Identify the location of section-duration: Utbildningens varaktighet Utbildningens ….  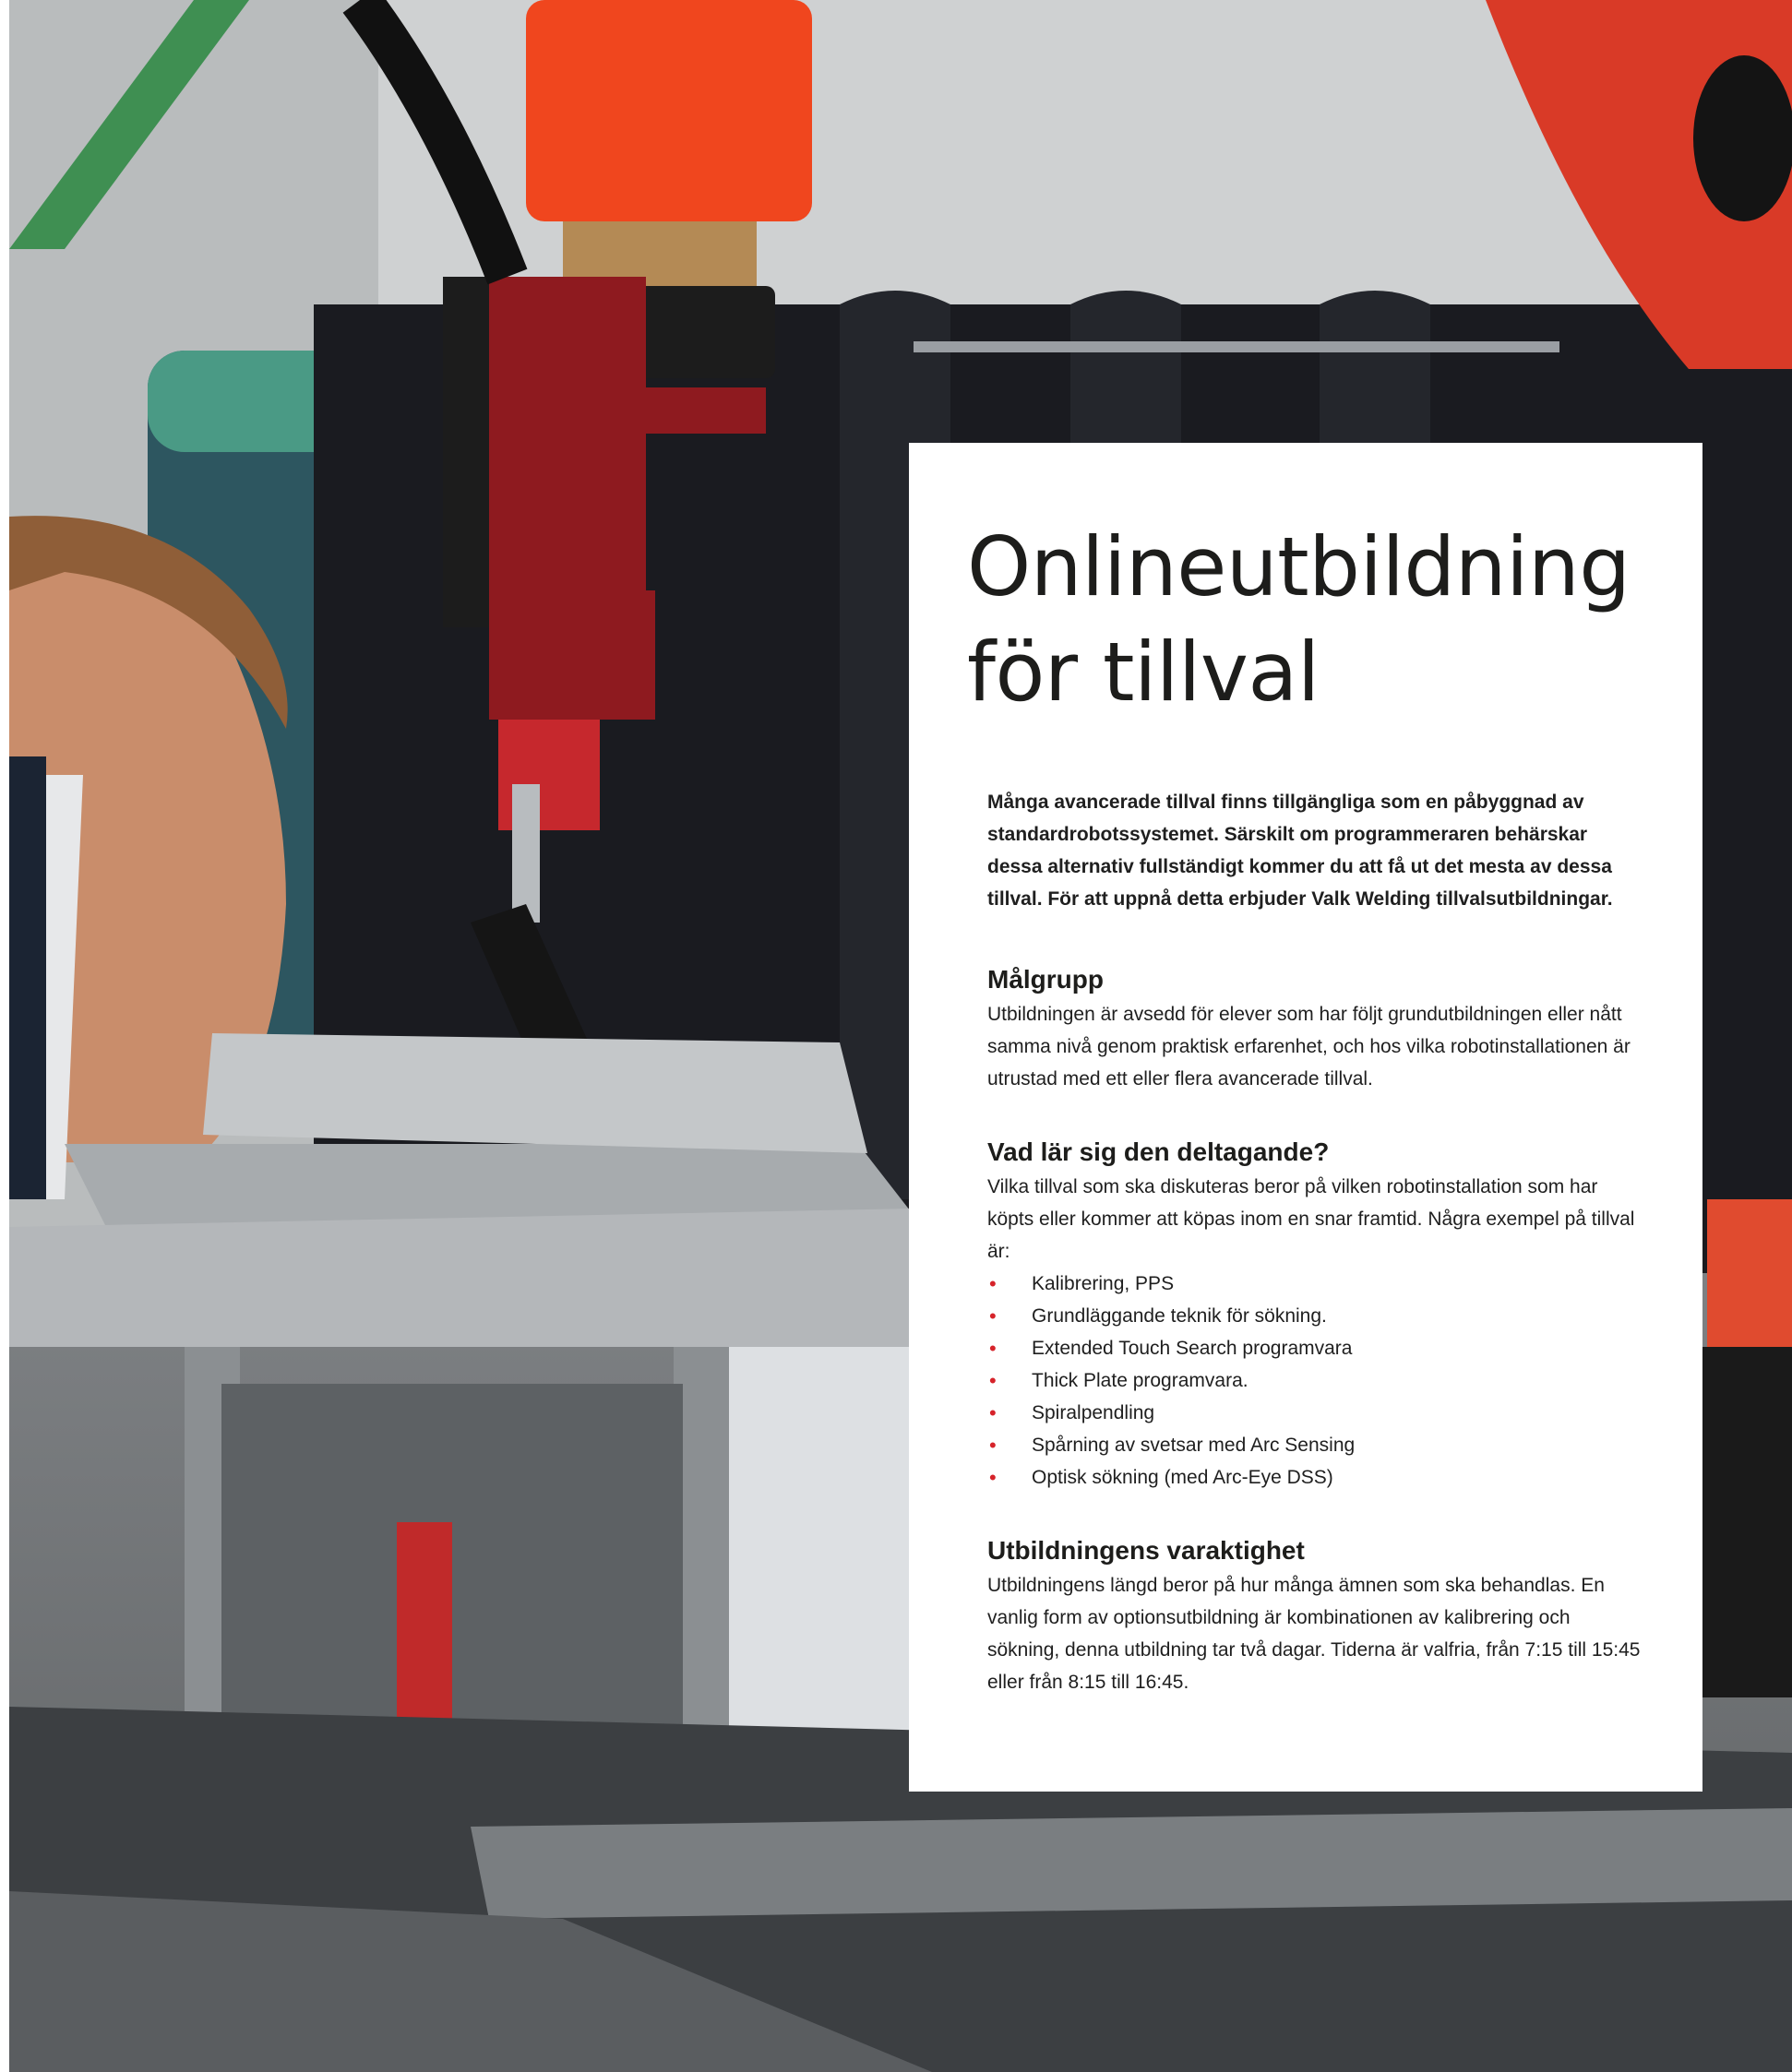
(1317, 1616).